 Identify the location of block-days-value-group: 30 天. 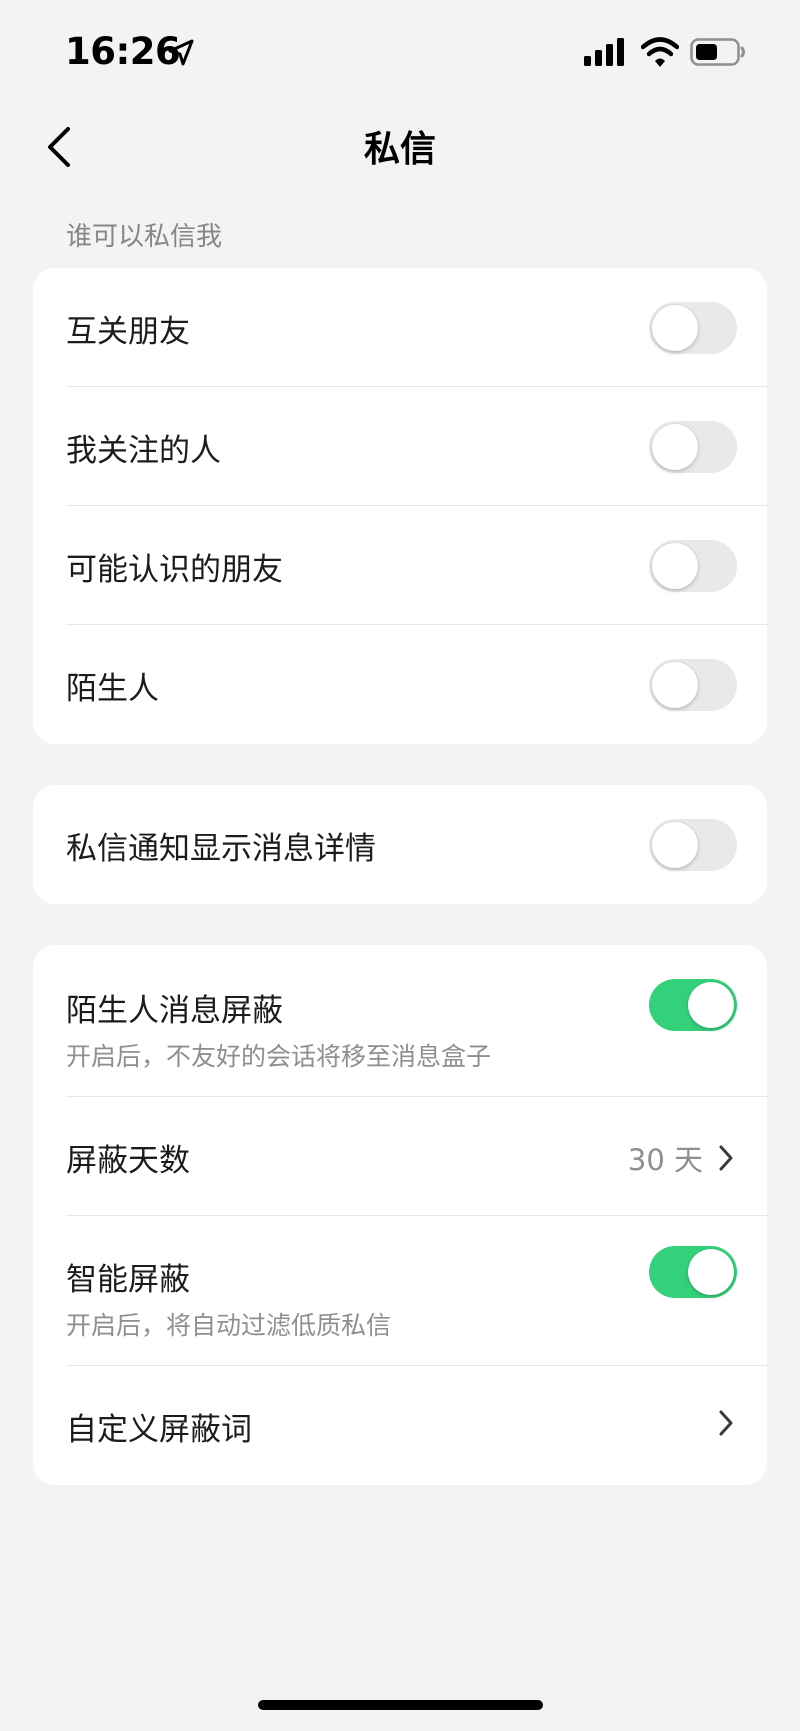
(681, 1158).